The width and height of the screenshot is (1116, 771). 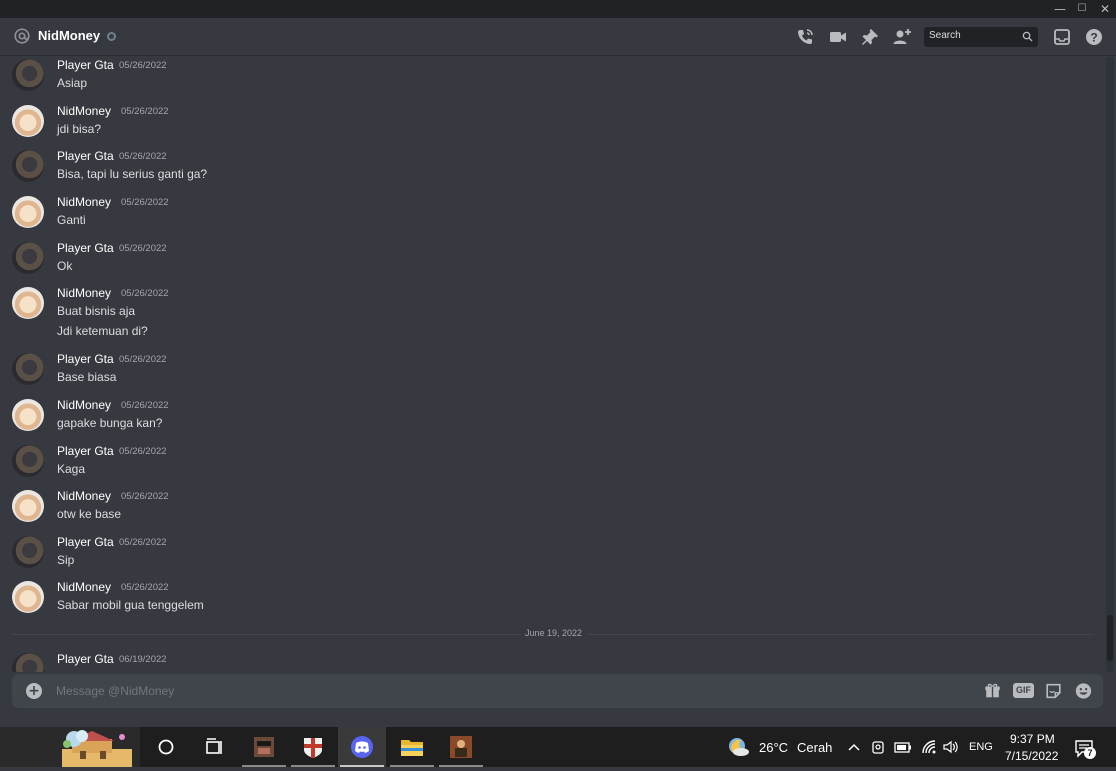 I want to click on message-text: Kaga, so click(x=71, y=469).